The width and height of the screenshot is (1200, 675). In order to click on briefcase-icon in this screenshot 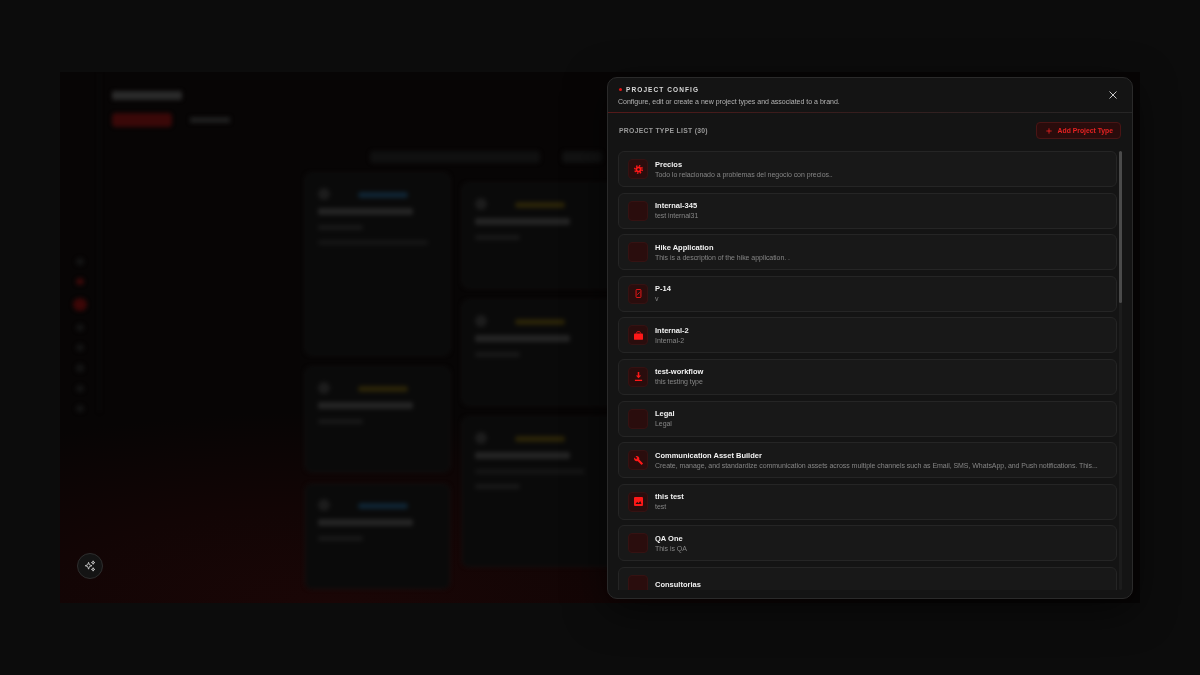, I will do `click(638, 335)`.